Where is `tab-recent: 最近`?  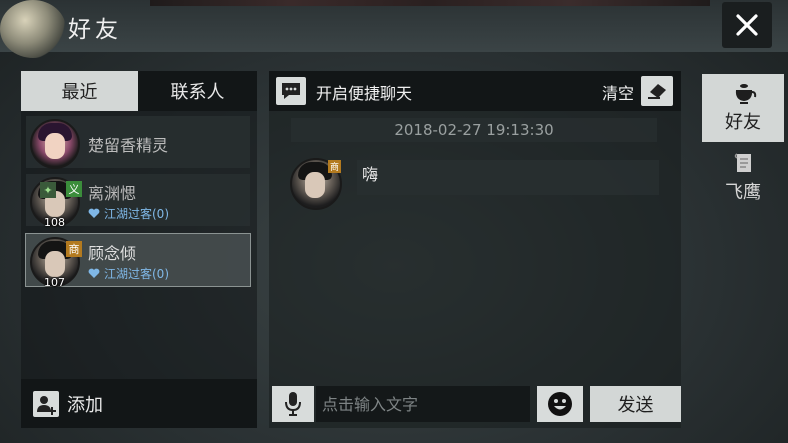 tab-recent: 最近 is located at coordinates (79, 91).